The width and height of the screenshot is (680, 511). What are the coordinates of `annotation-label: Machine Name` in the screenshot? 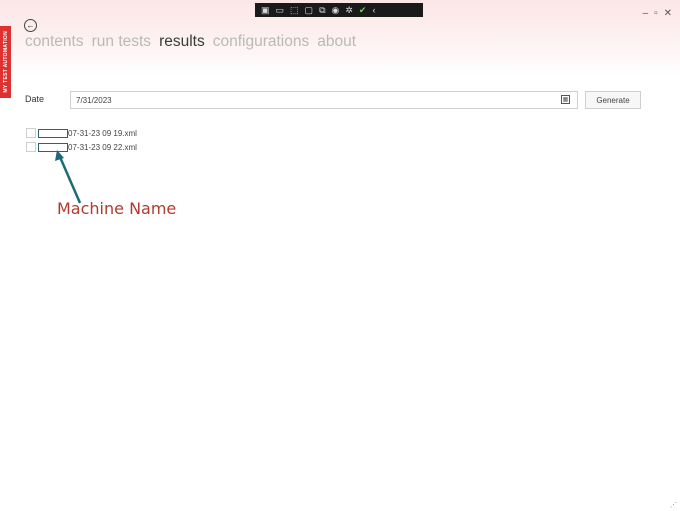 It's located at (117, 208).